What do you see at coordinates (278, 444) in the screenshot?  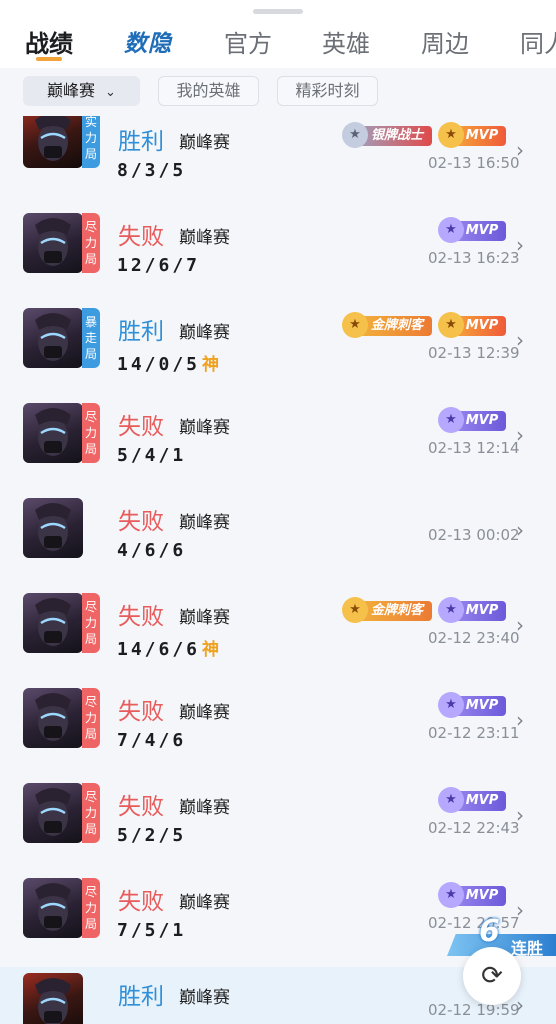 I see `match-row: 尽力局失败 巅峰赛 5/4/1 ★ MVP 02-13 12:14 ›` at bounding box center [278, 444].